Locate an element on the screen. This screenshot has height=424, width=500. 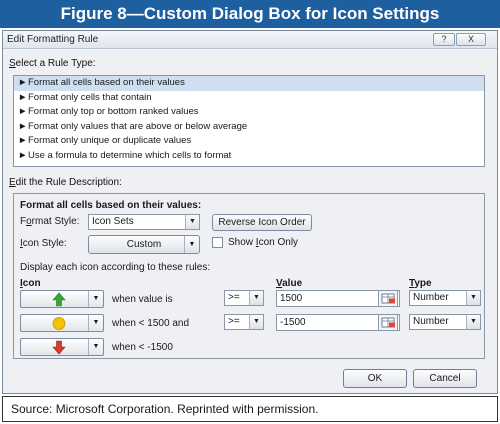
rule-type-item: ►Format only cells that contain is located at coordinates (249, 98).